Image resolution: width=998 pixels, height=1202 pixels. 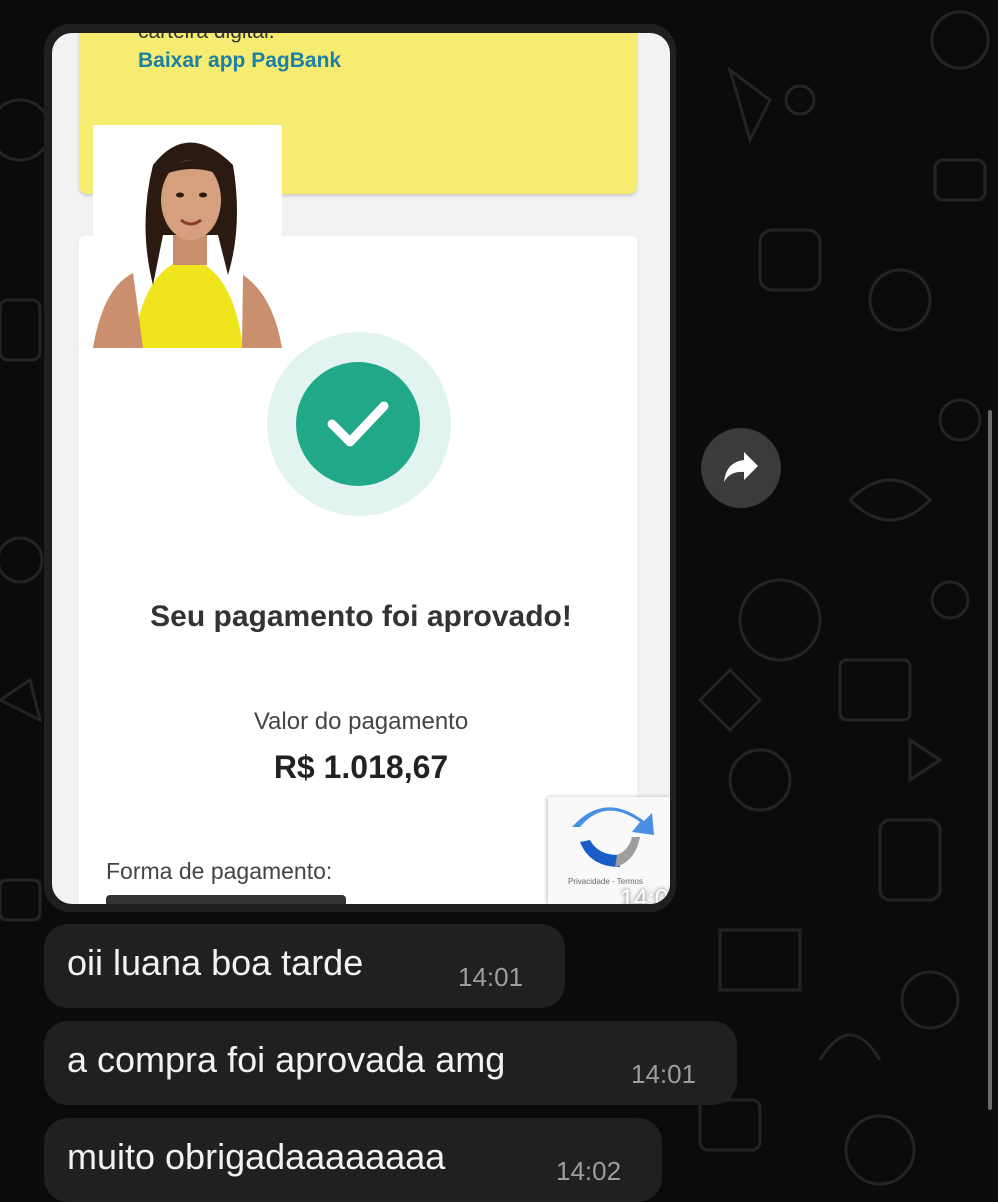 What do you see at coordinates (215, 962) in the screenshot?
I see `message-text: oii luana boa tarde` at bounding box center [215, 962].